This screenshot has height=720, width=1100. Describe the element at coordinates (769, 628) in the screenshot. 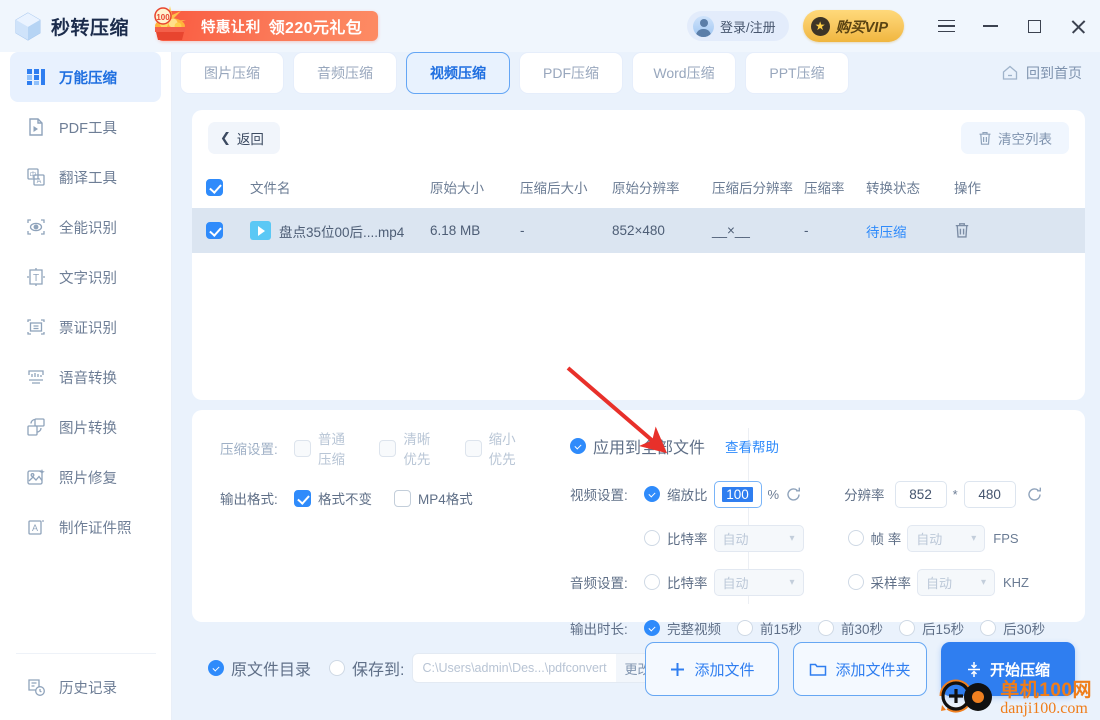

I see `option-first-15s: 前15秒` at that location.